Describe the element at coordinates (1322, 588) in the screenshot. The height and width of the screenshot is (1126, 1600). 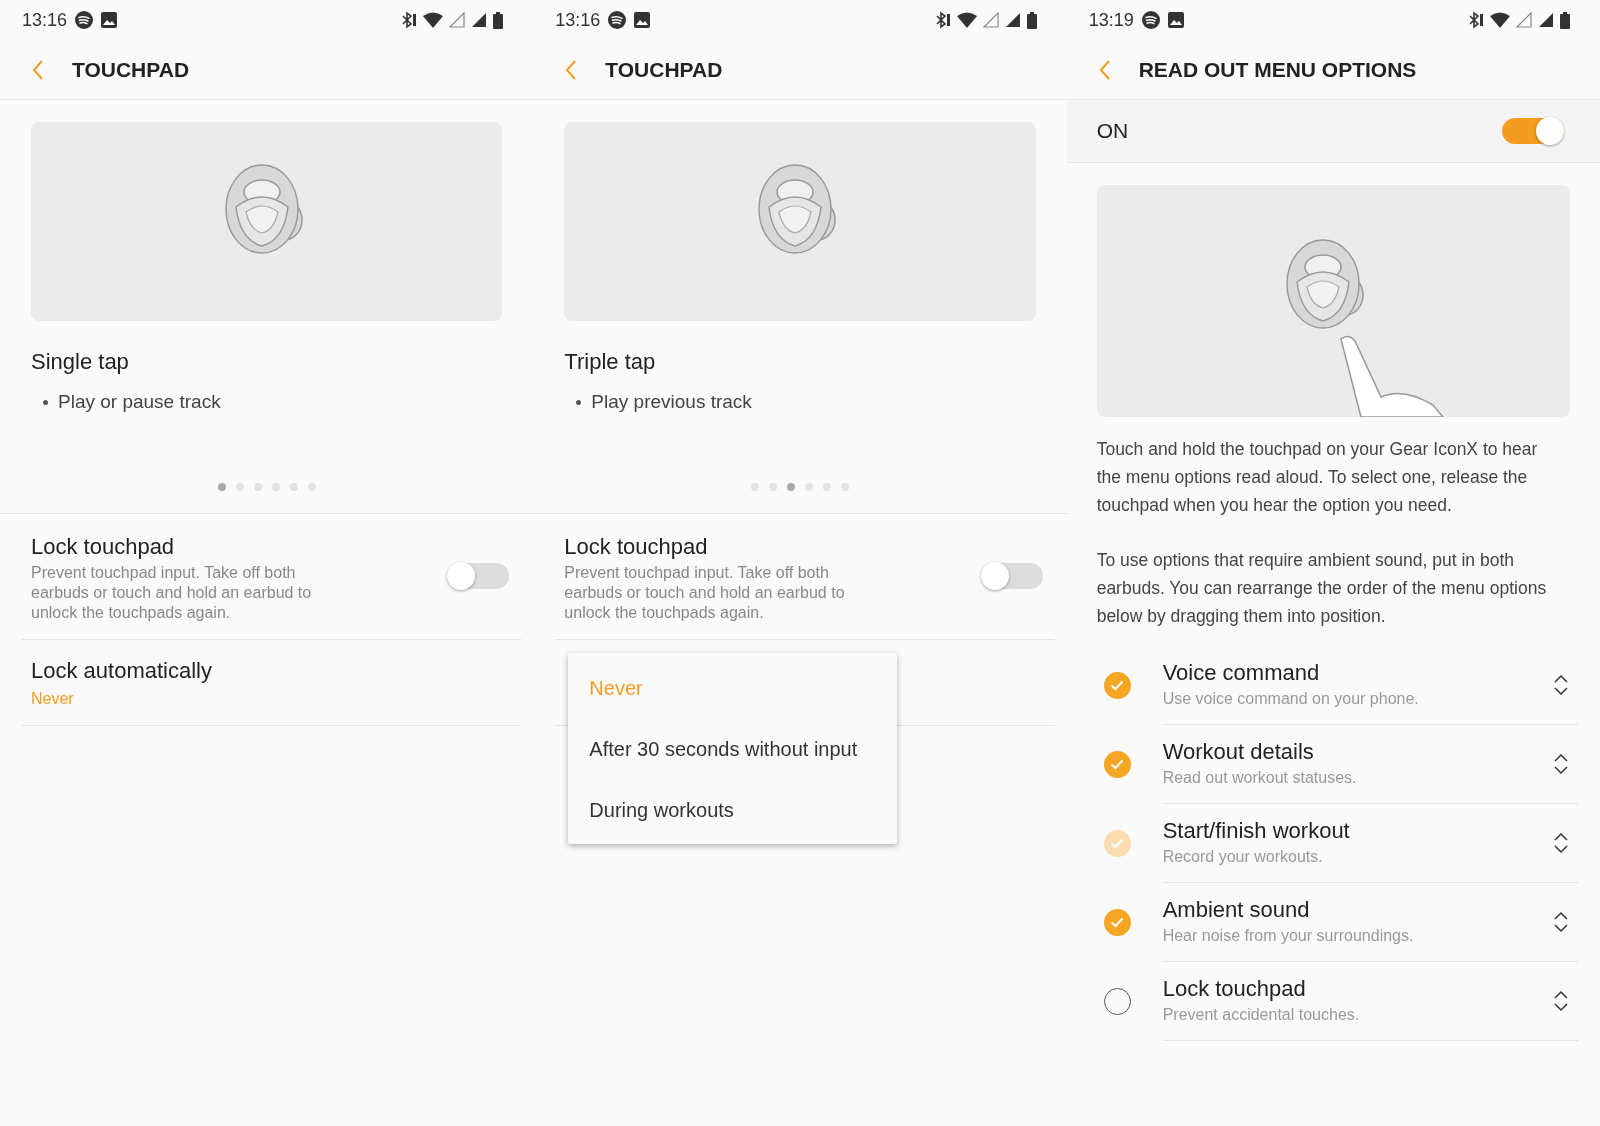
I see `help-paragraph: To use options that require ambient sound, put in both earbuds. You can rearrange the order of the menu options below by dragging them into position.` at that location.